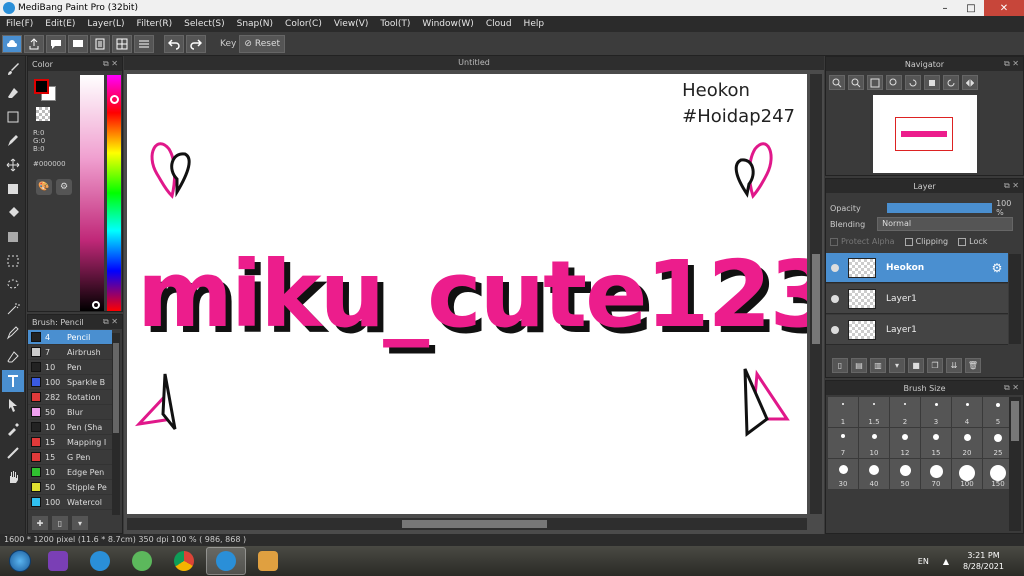  Describe the element at coordinates (936, 412) in the screenshot. I see `brush-size-option: 3` at that location.